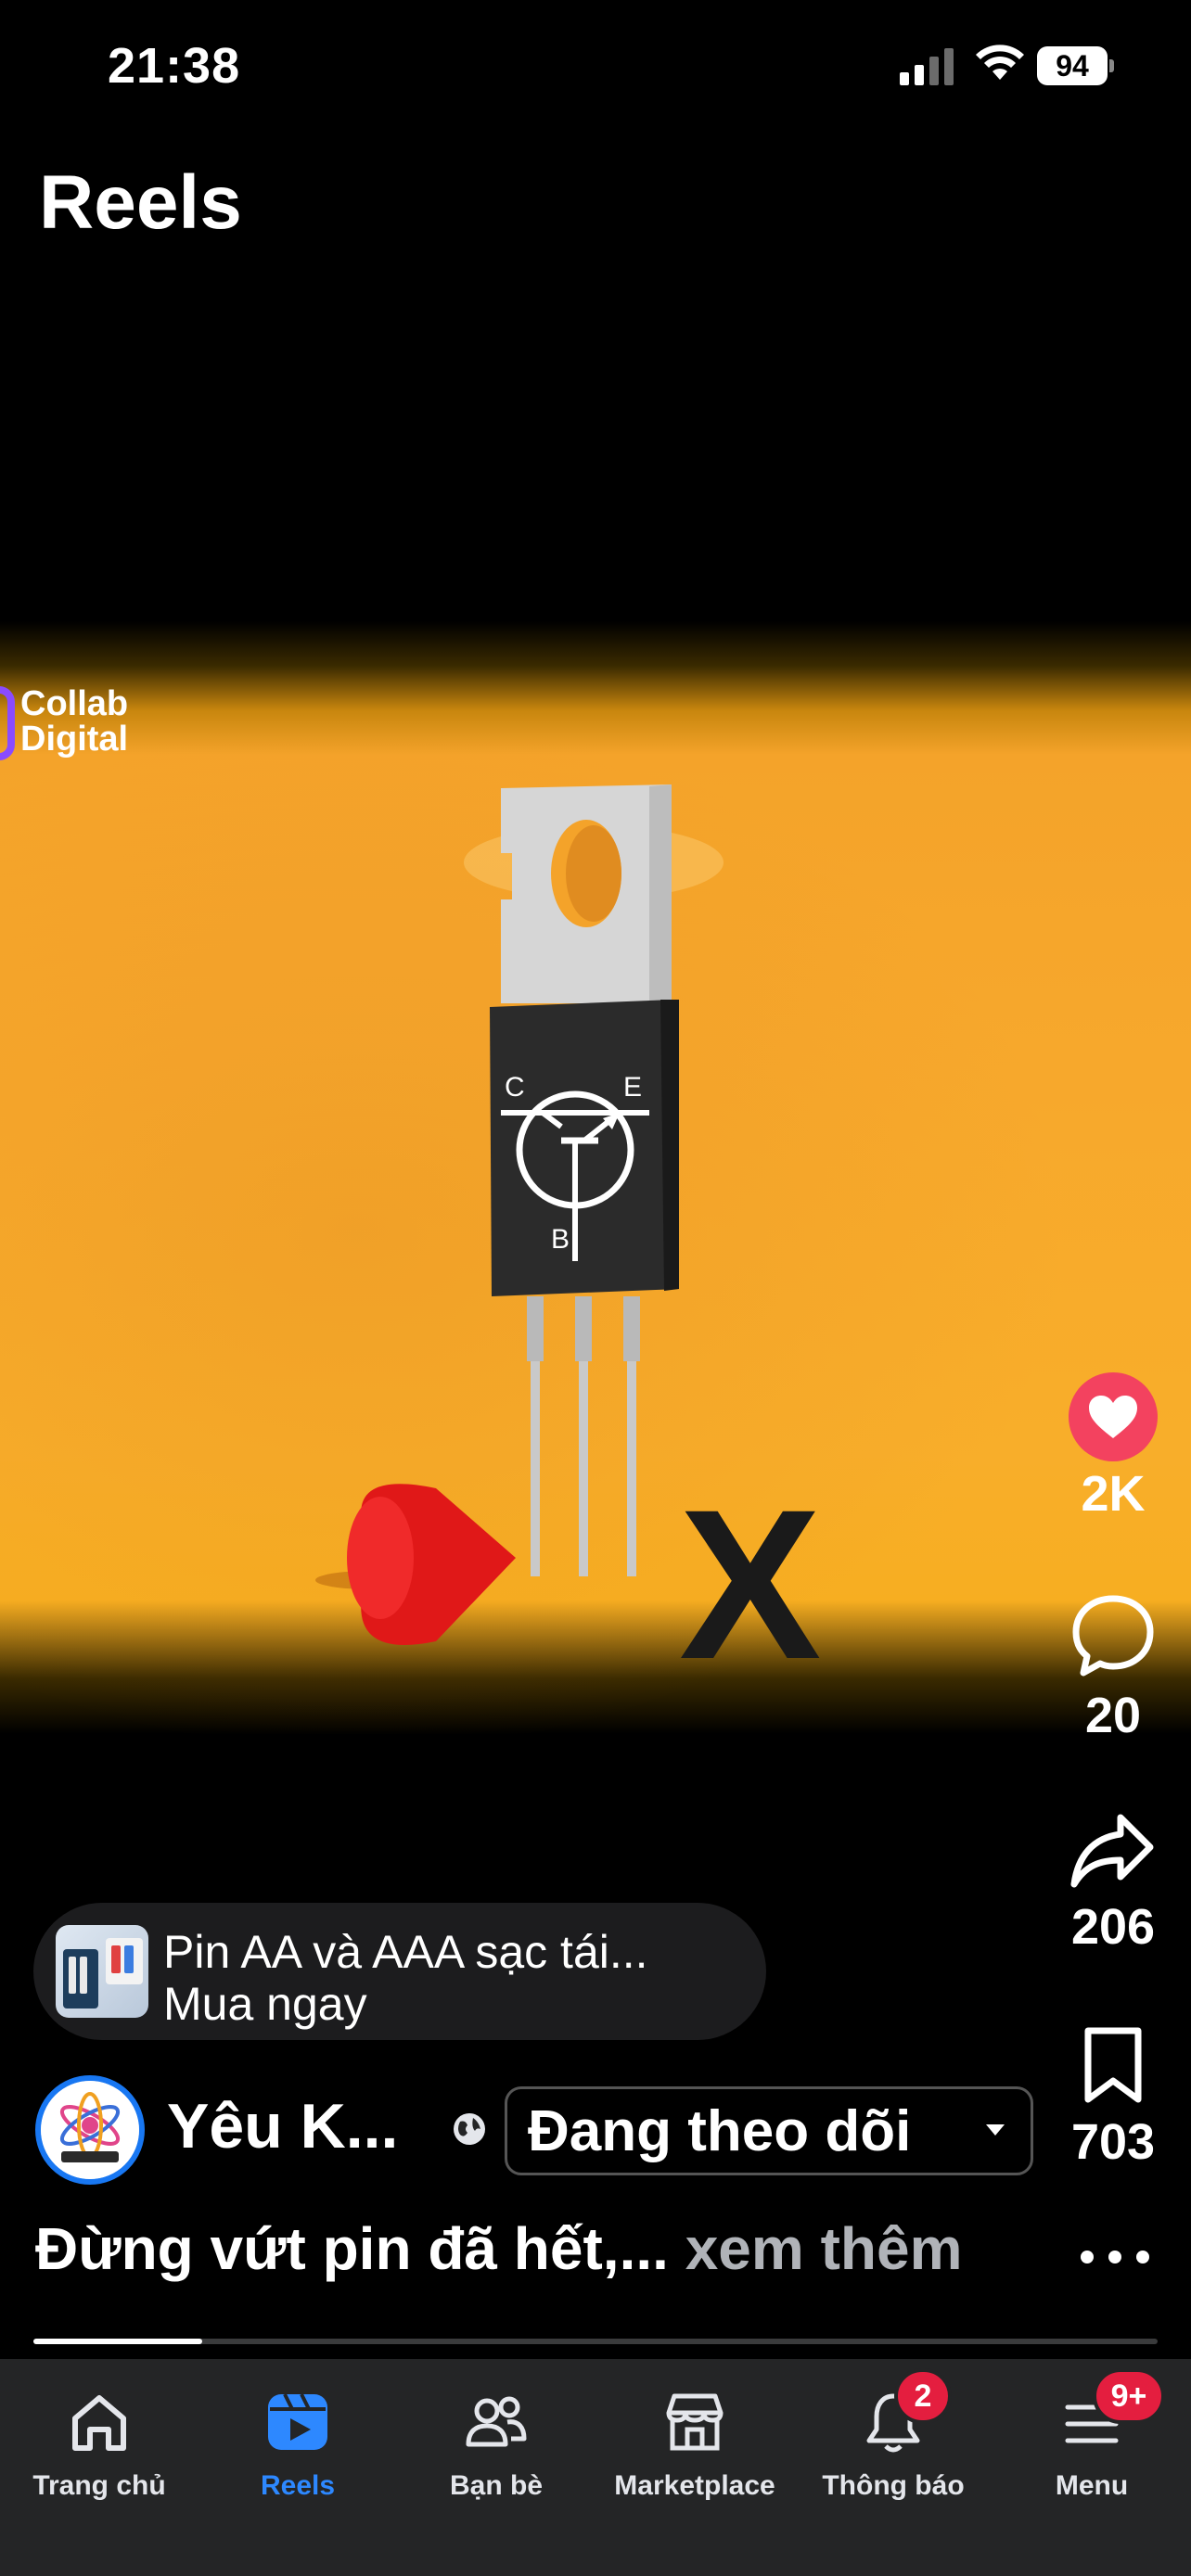 The image size is (1191, 2576). What do you see at coordinates (497, 2486) in the screenshot?
I see `nav-friends-label: Bạn bè` at bounding box center [497, 2486].